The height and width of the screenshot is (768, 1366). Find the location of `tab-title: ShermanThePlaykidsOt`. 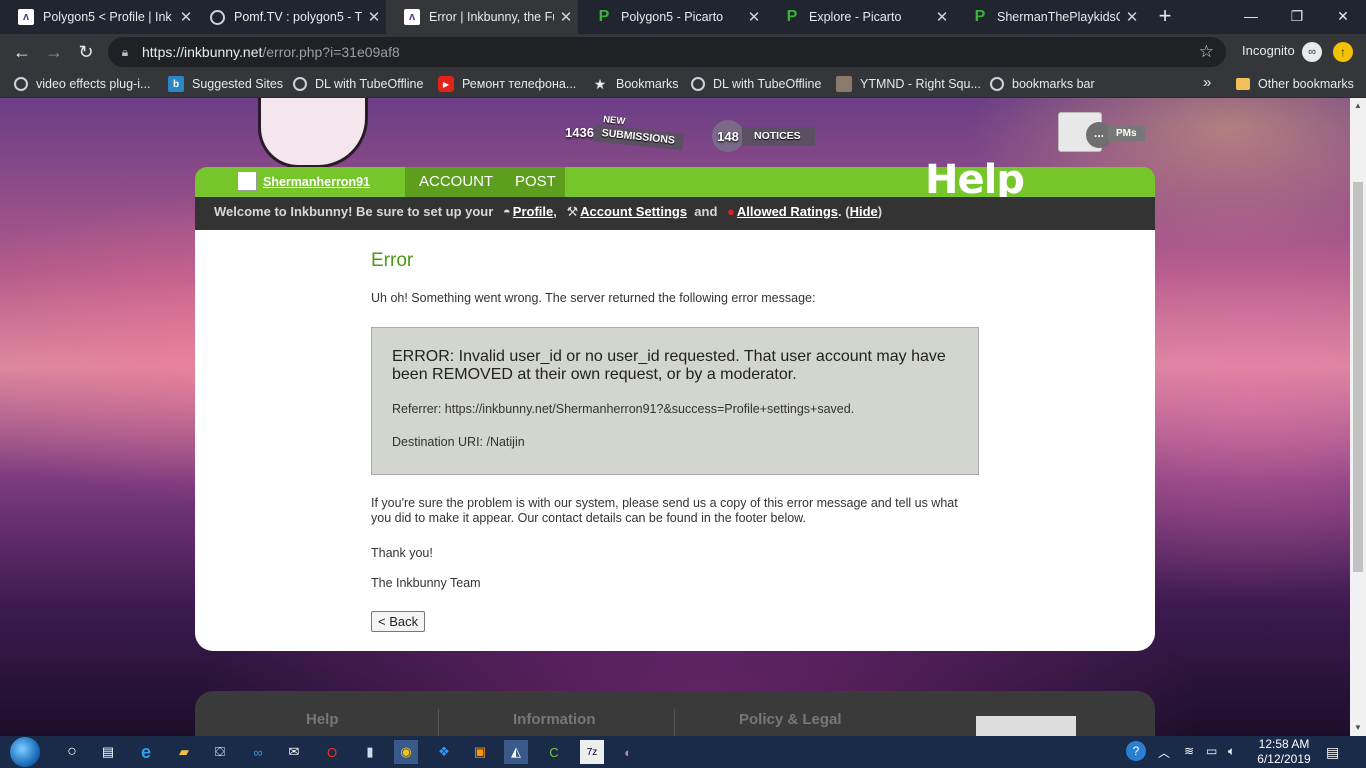

tab-title: ShermanThePlaykidsOt is located at coordinates (1058, 17).